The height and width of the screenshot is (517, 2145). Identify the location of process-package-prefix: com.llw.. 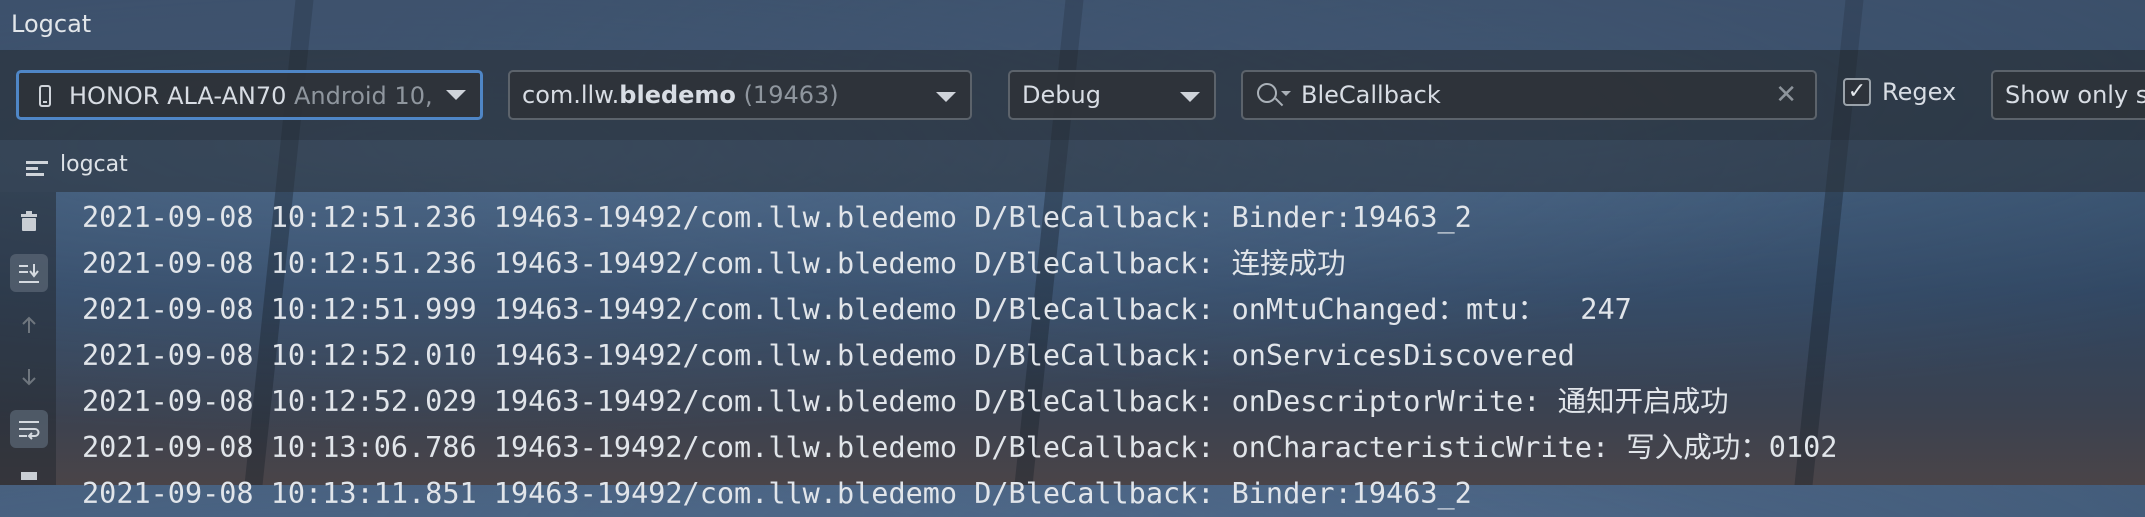
(571, 95).